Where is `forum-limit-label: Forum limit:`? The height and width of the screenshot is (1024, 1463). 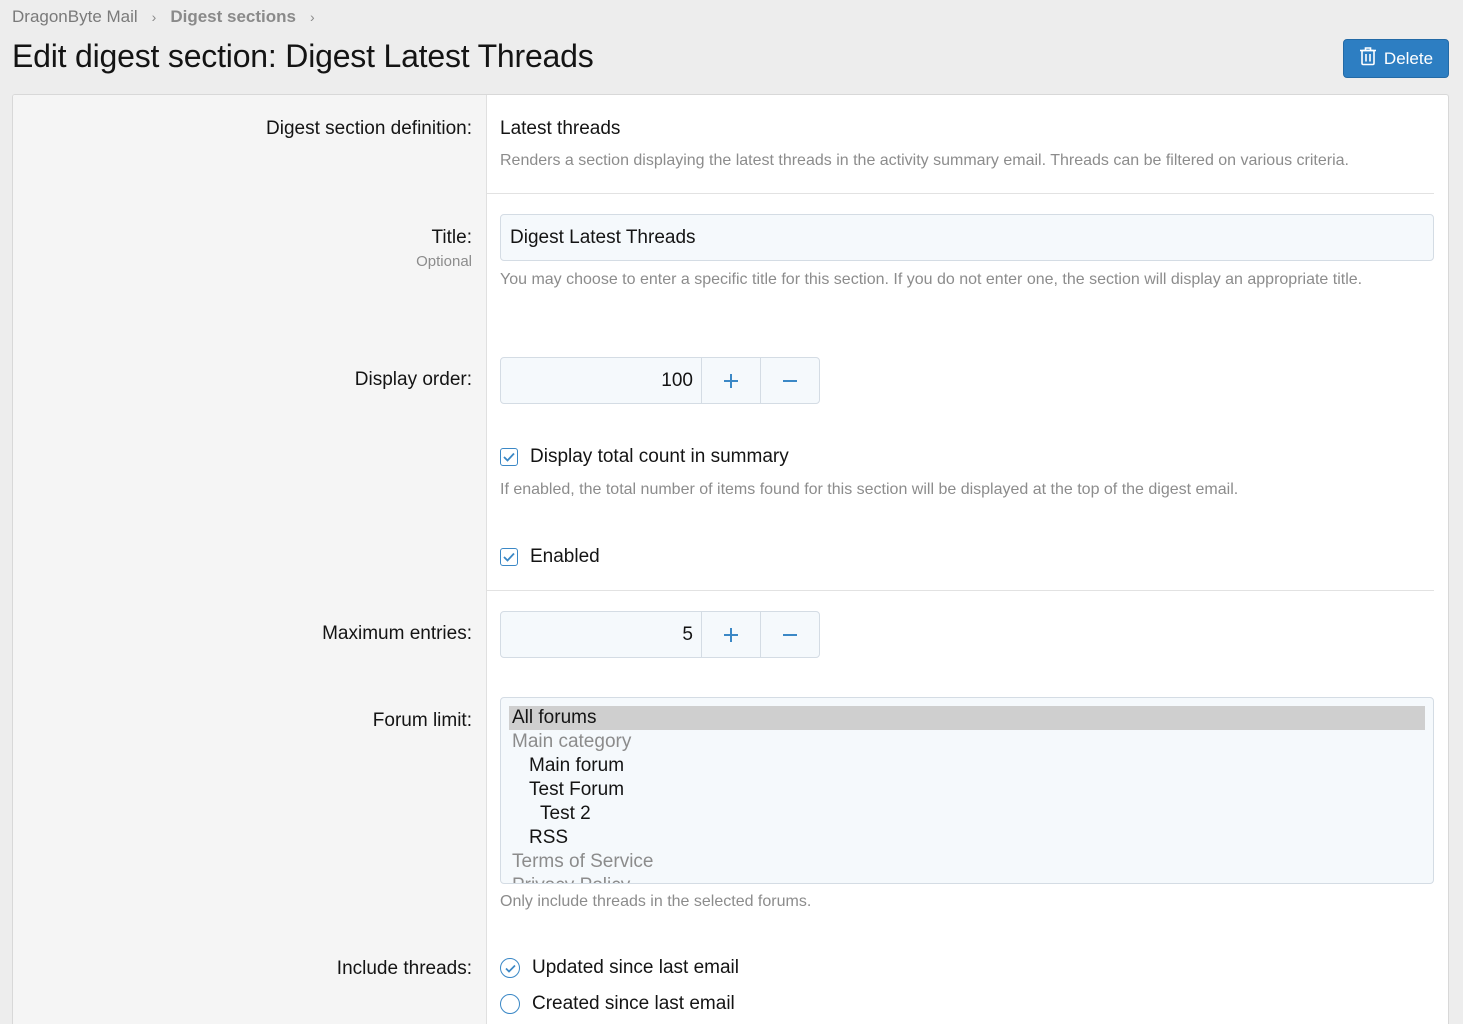 forum-limit-label: Forum limit: is located at coordinates (422, 720).